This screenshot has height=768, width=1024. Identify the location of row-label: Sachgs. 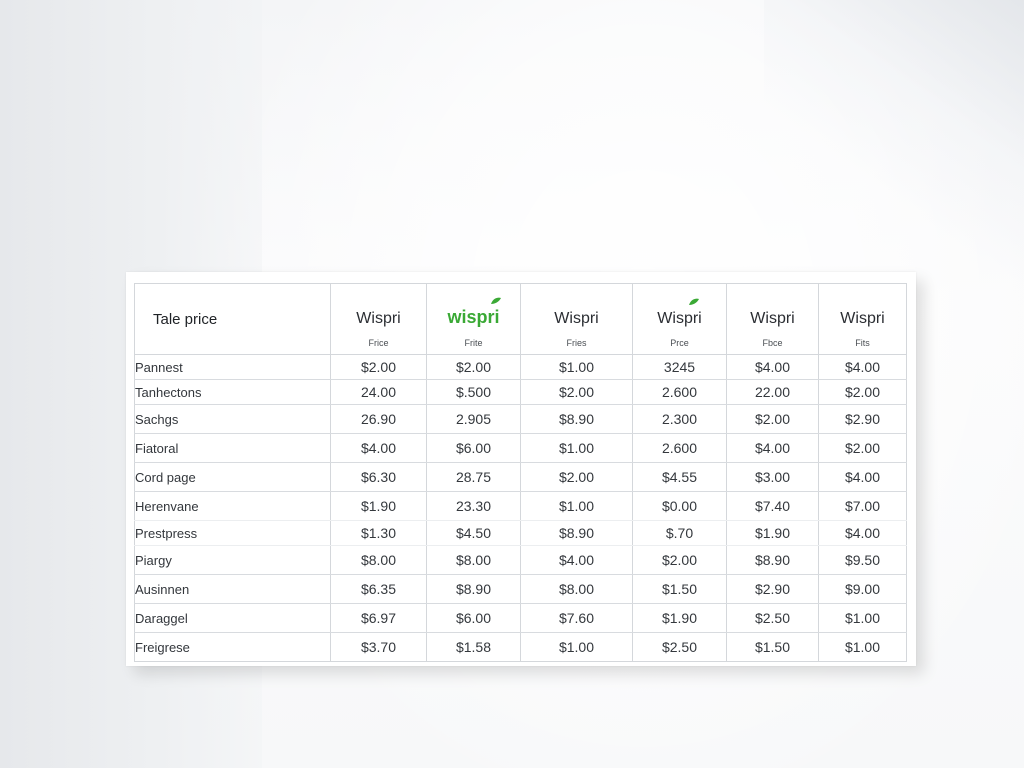
(232, 419).